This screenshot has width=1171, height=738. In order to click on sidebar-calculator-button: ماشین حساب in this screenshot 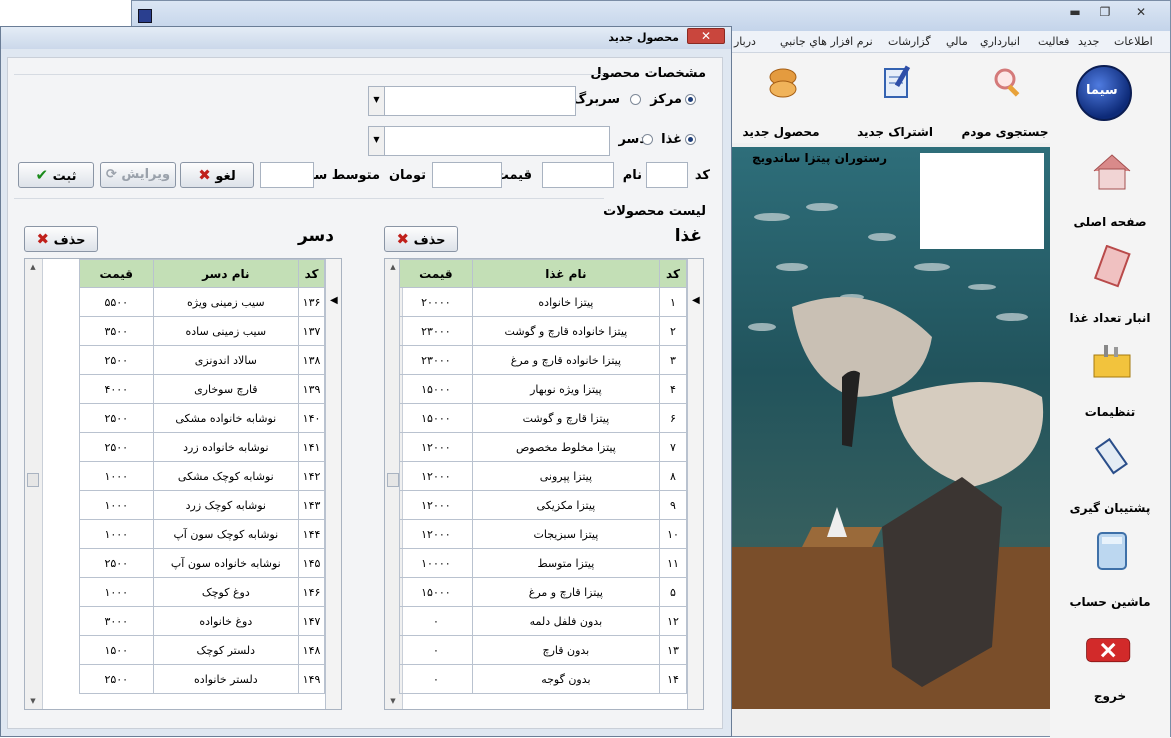, I will do `click(1110, 568)`.